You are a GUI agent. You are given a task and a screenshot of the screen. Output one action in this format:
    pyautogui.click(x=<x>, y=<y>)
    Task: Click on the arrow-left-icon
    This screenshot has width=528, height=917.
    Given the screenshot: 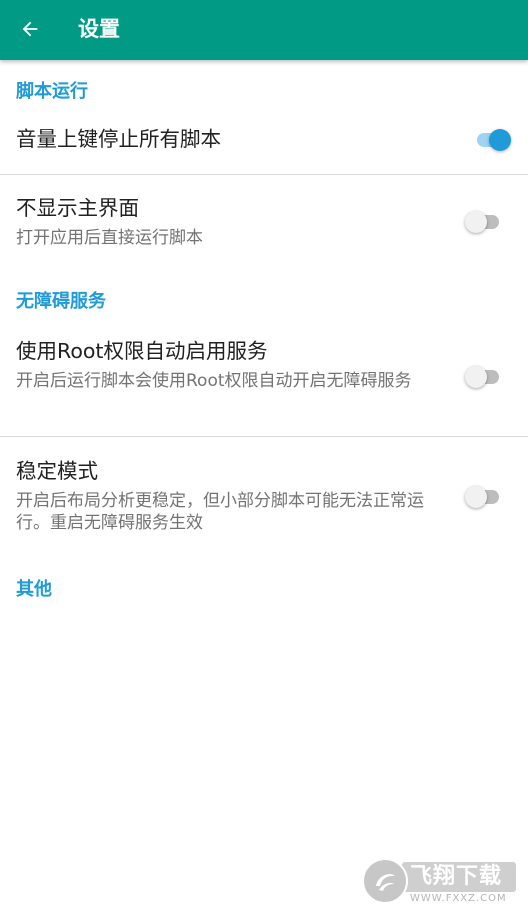 What is the action you would take?
    pyautogui.click(x=30, y=29)
    